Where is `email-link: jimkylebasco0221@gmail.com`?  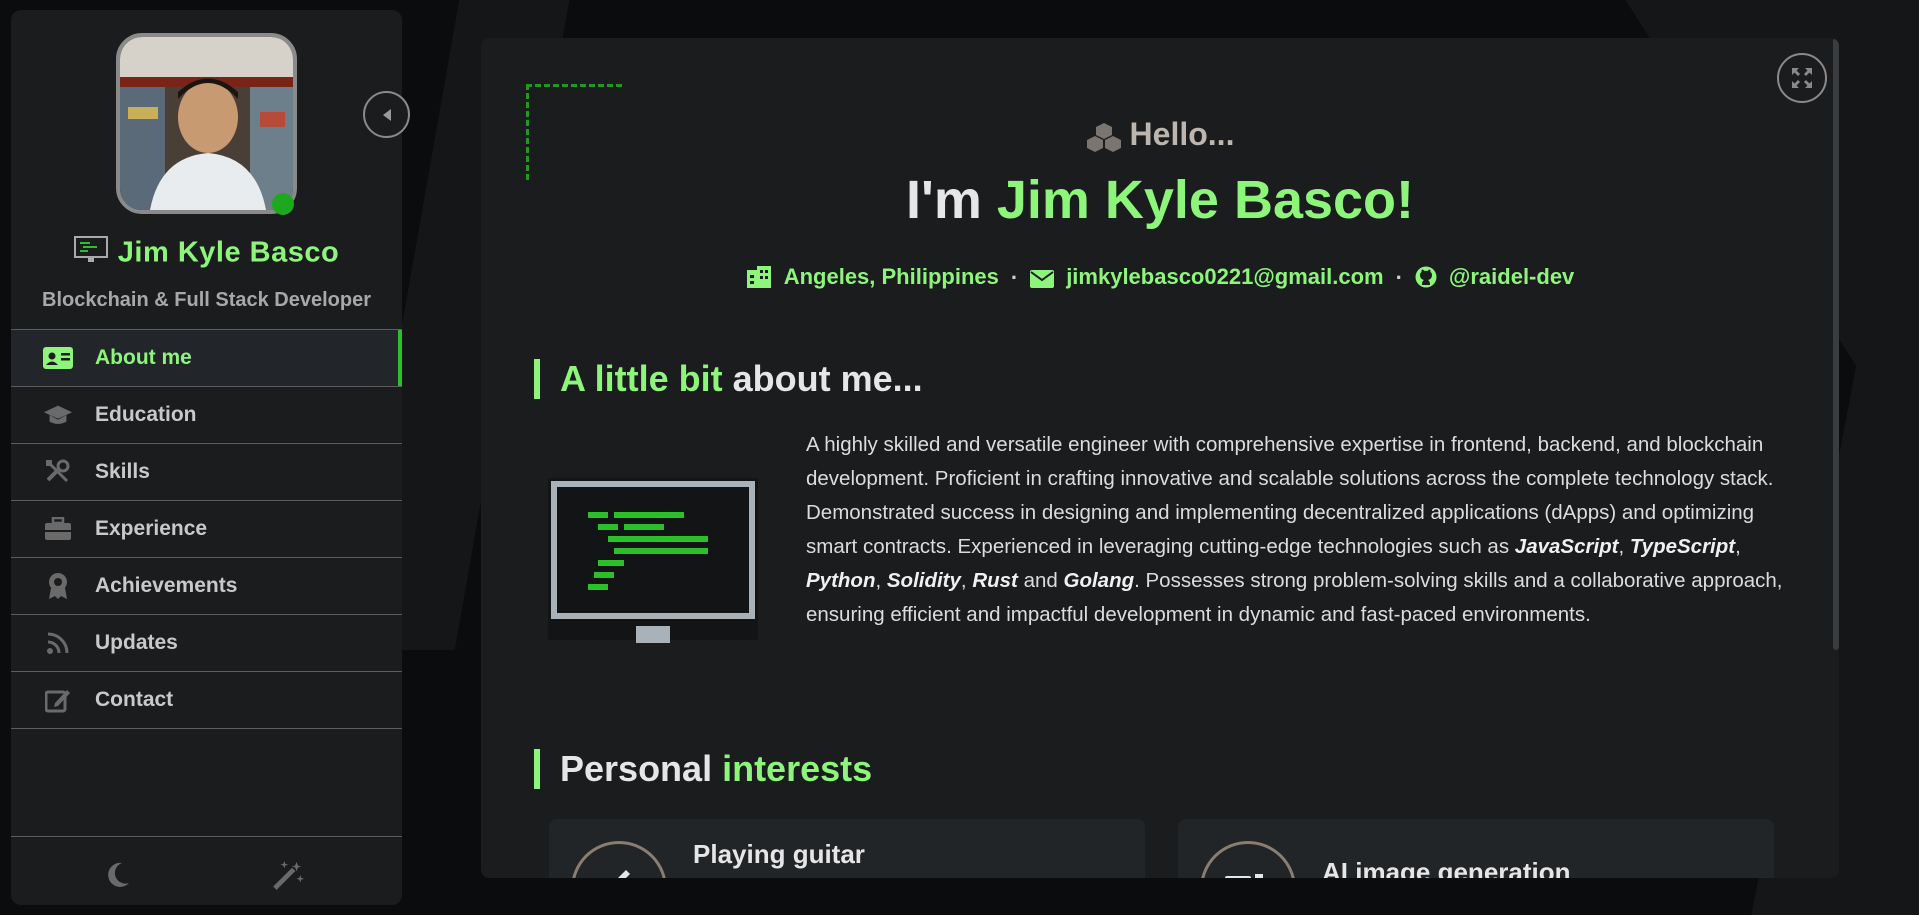
email-link: jimkylebasco0221@gmail.com is located at coordinates (1224, 276).